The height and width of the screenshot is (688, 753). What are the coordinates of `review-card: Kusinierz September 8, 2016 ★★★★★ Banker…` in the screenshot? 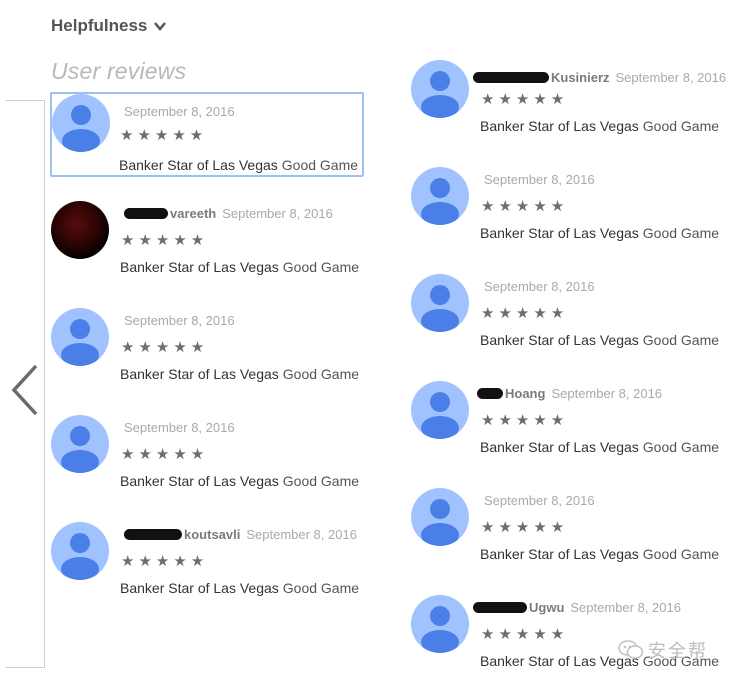 It's located at (571, 101).